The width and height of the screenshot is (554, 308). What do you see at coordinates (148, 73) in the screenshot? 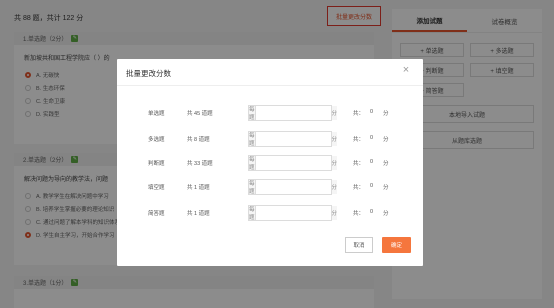
I see `modal-title: 批量更改分数` at bounding box center [148, 73].